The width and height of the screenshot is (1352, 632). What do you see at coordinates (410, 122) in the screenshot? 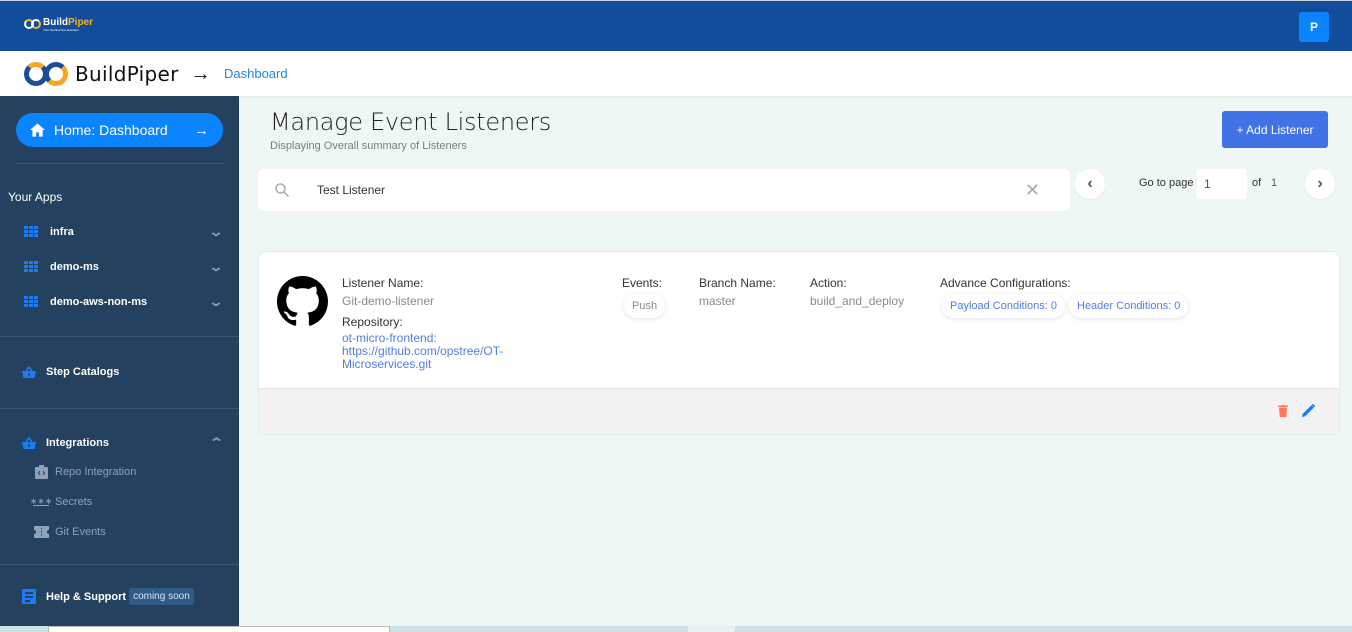
I see `page-title: Manage Event Listeners` at bounding box center [410, 122].